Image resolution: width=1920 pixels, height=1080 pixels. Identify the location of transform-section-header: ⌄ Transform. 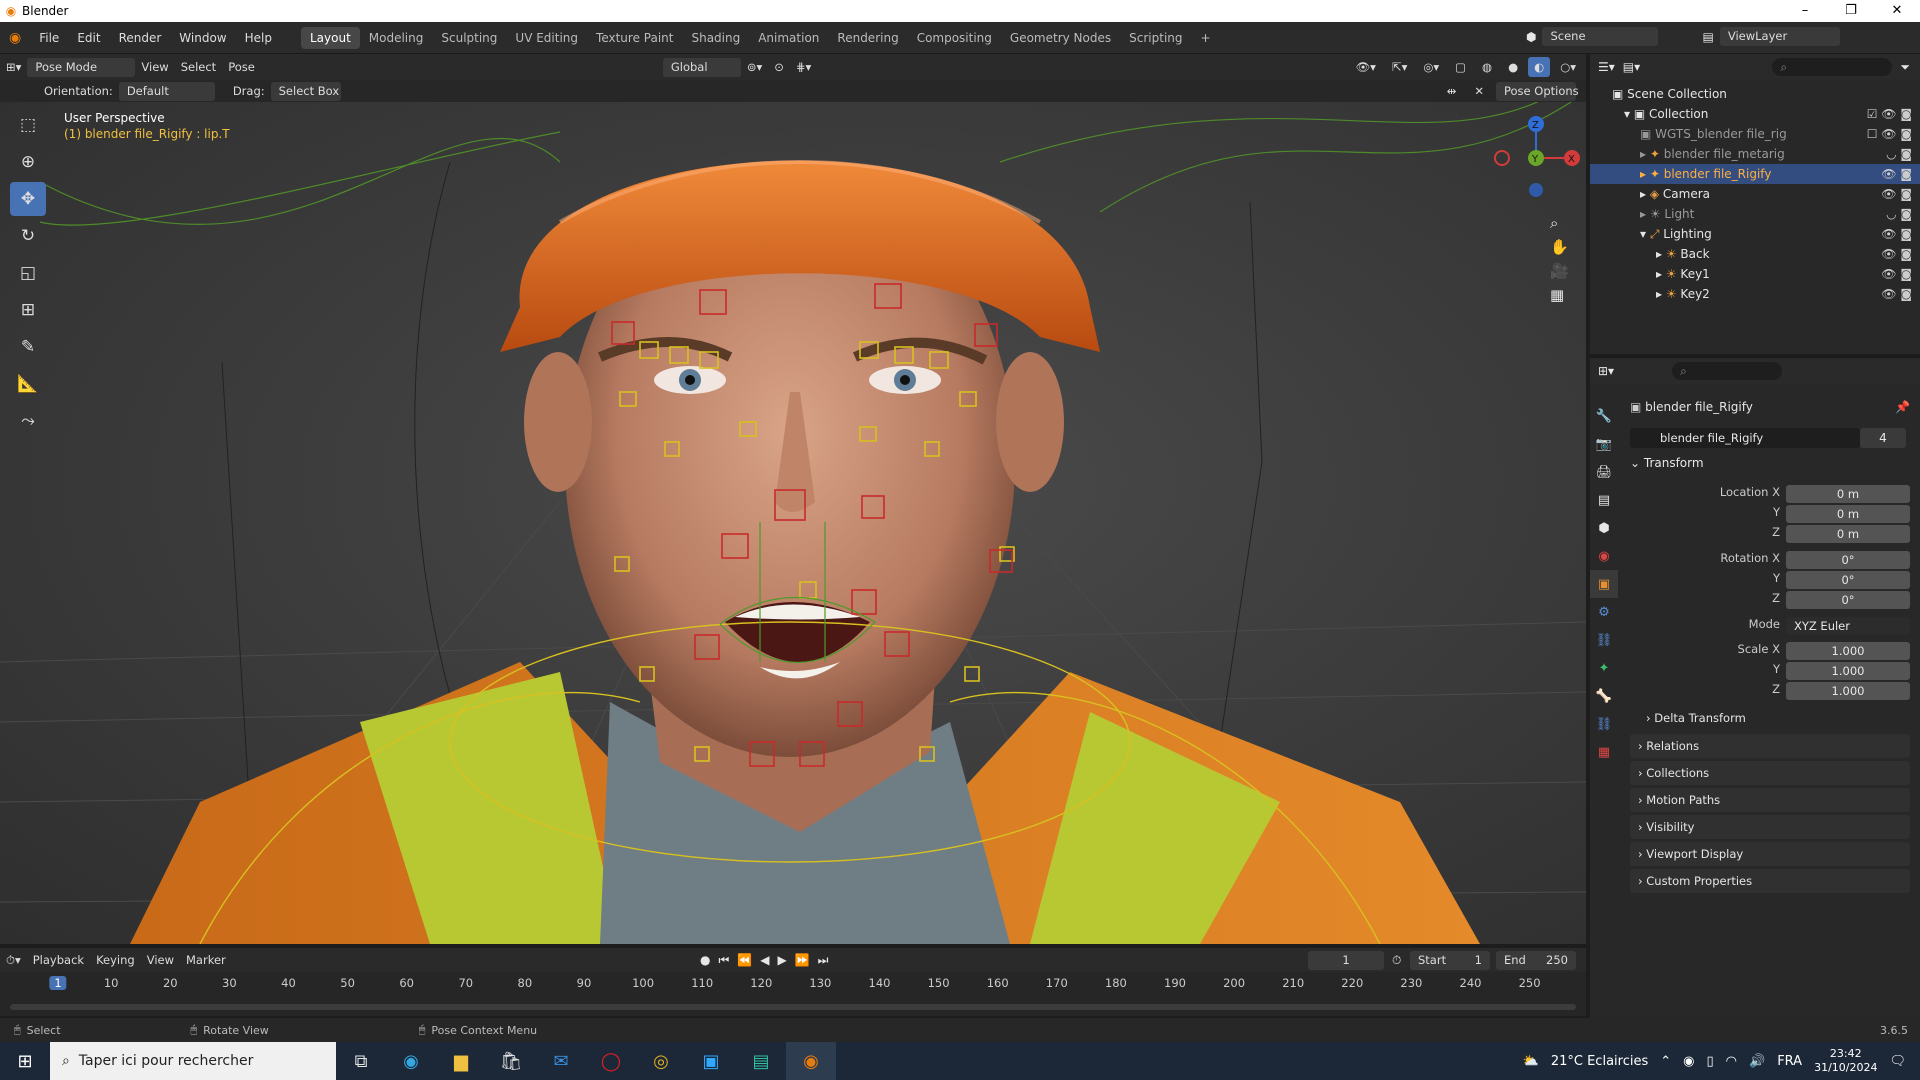
(1667, 463).